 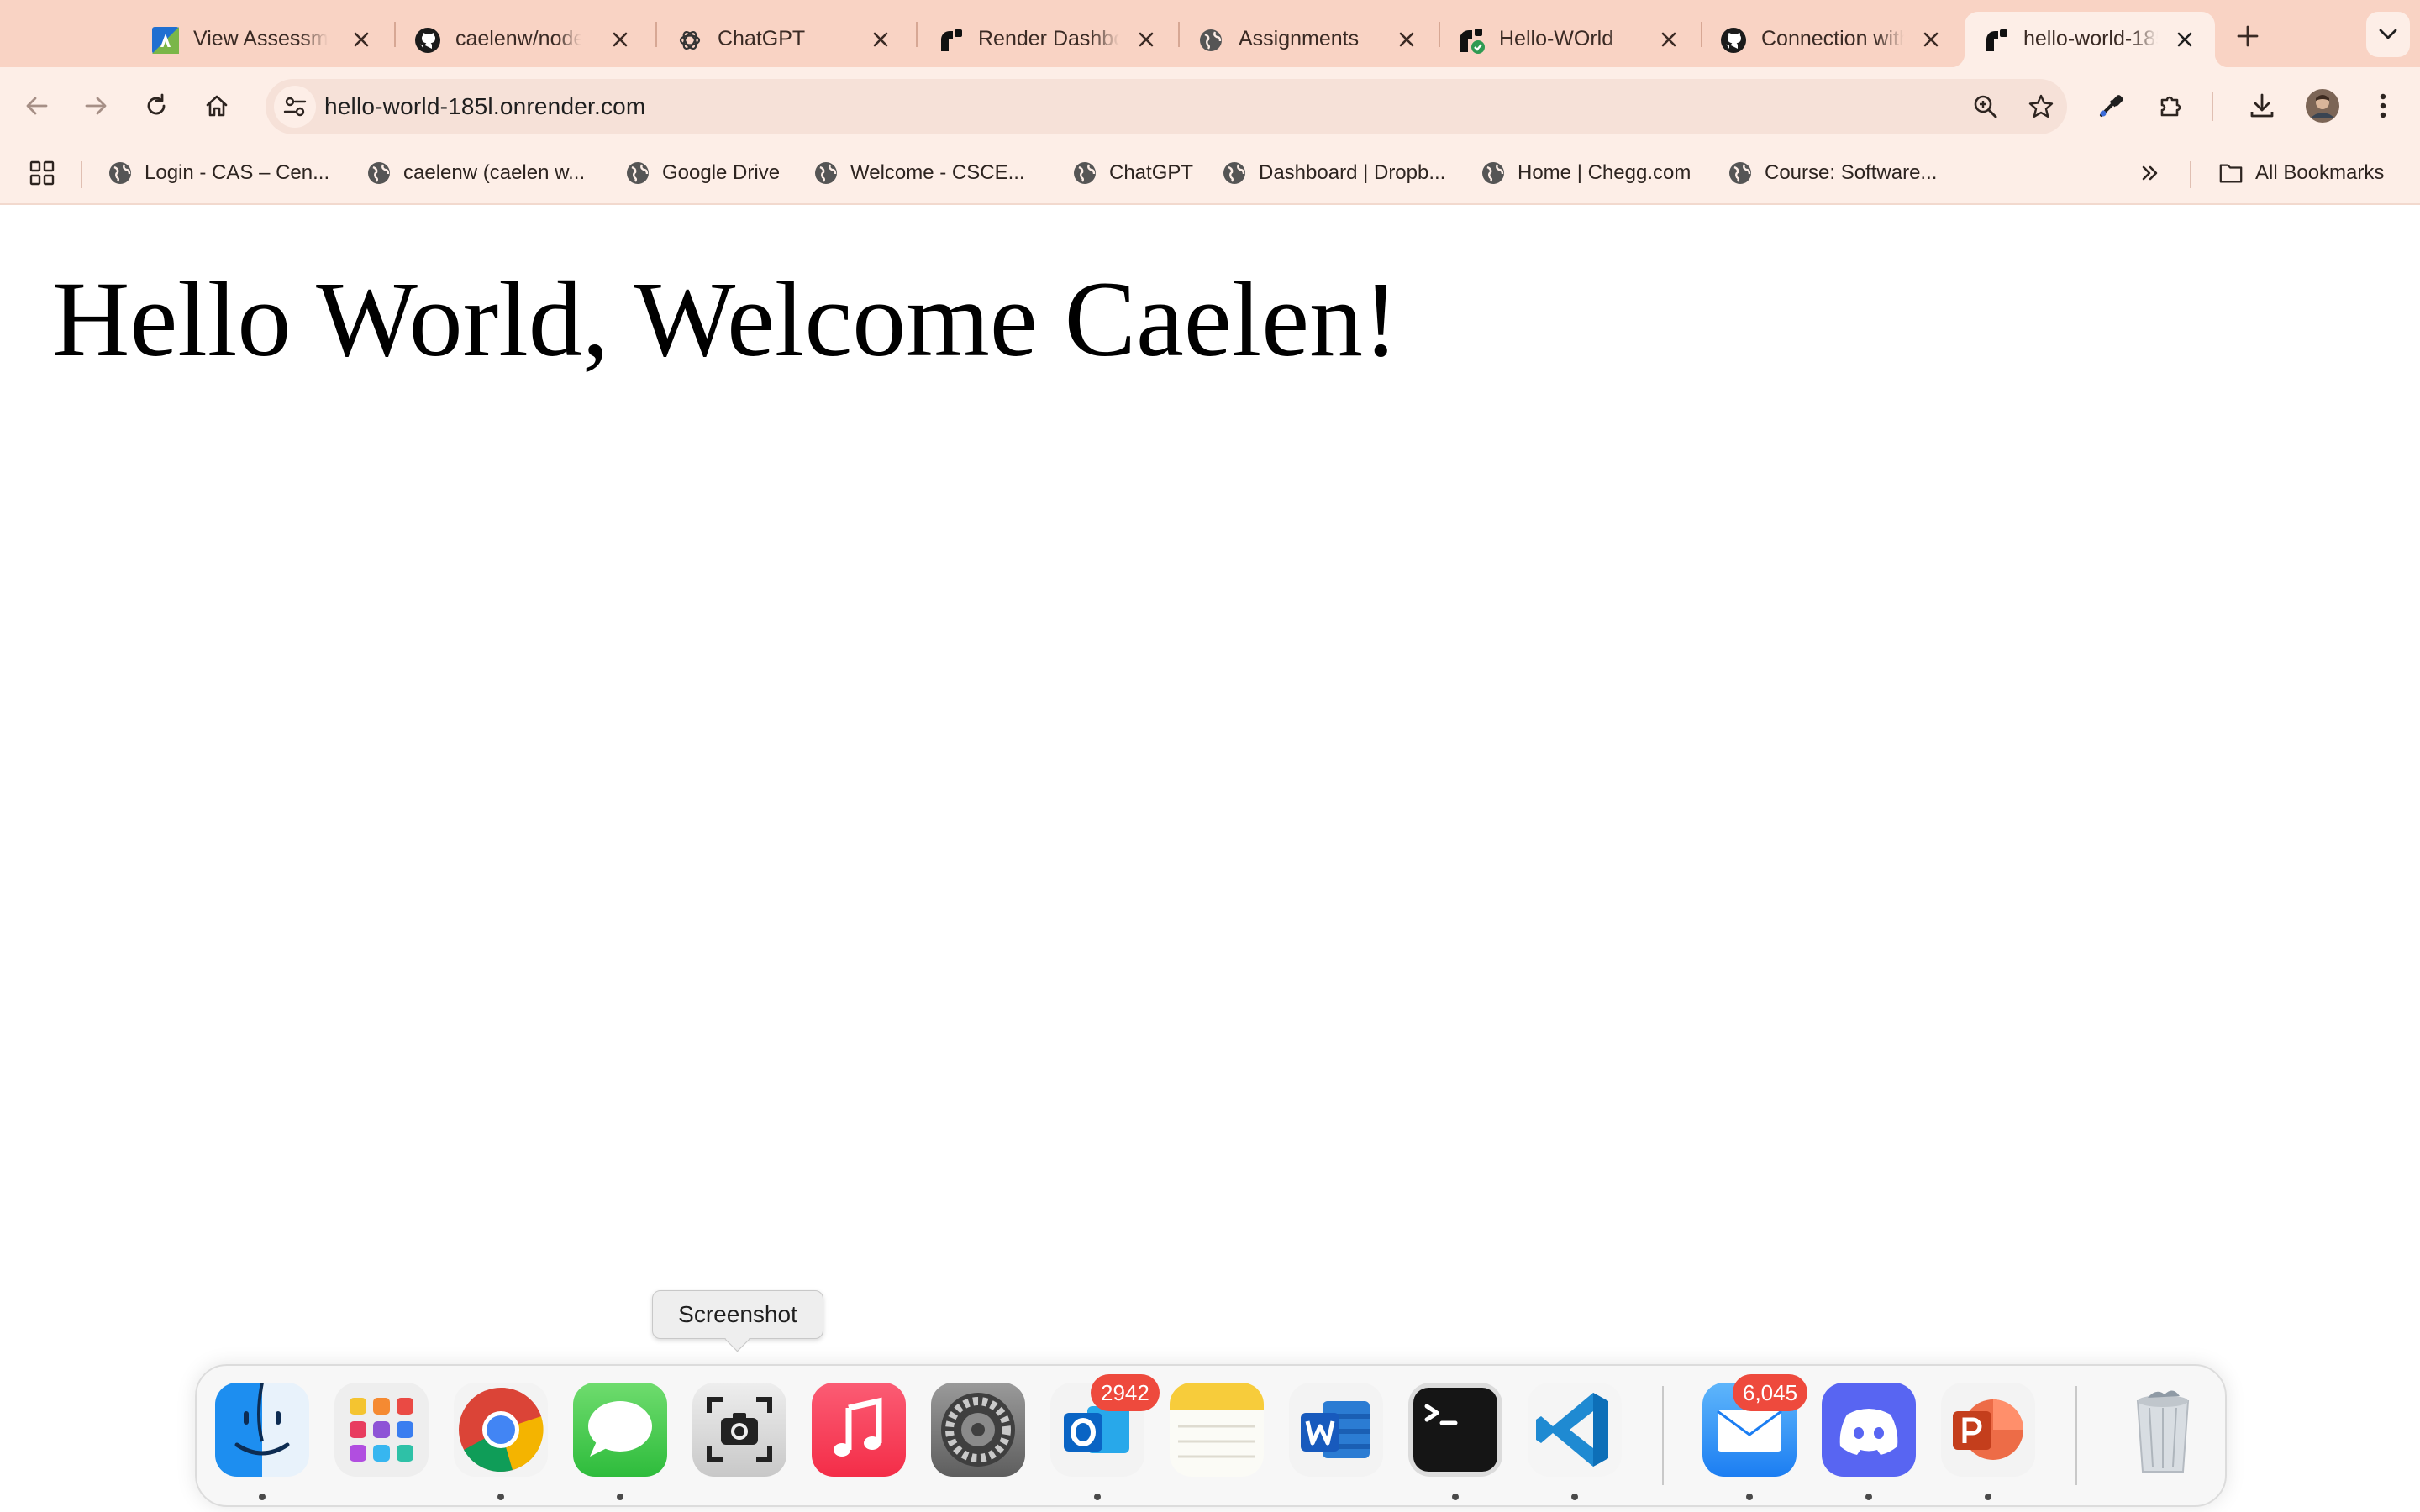 I want to click on word-icon, so click(x=1336, y=1430).